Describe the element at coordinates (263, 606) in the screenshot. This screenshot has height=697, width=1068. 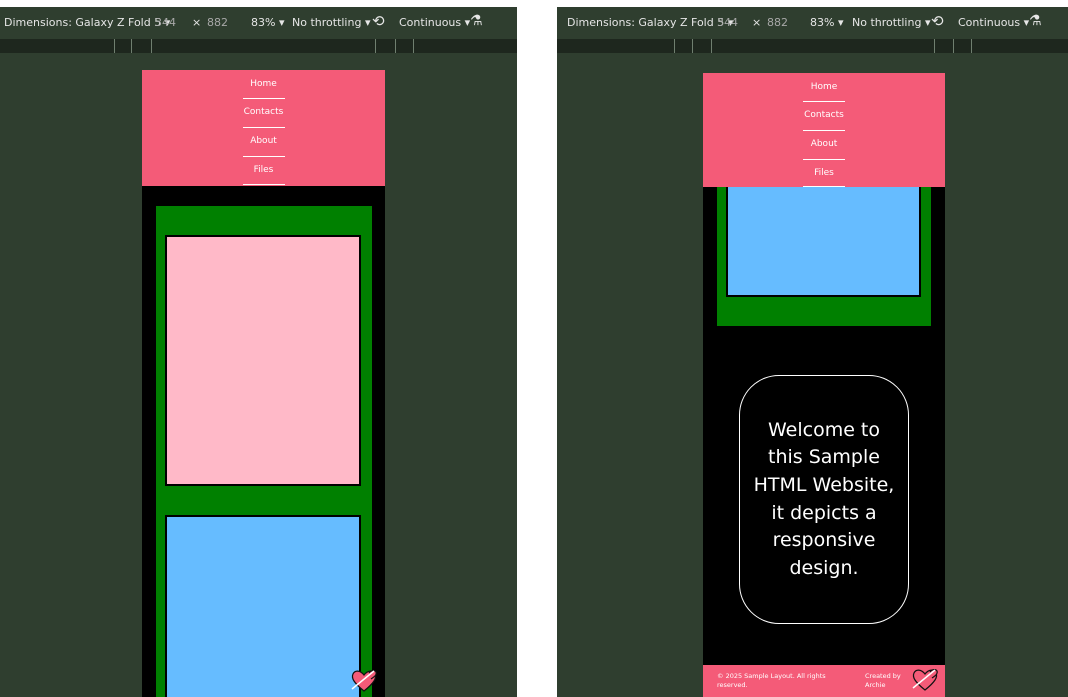
I see `blue-box` at that location.